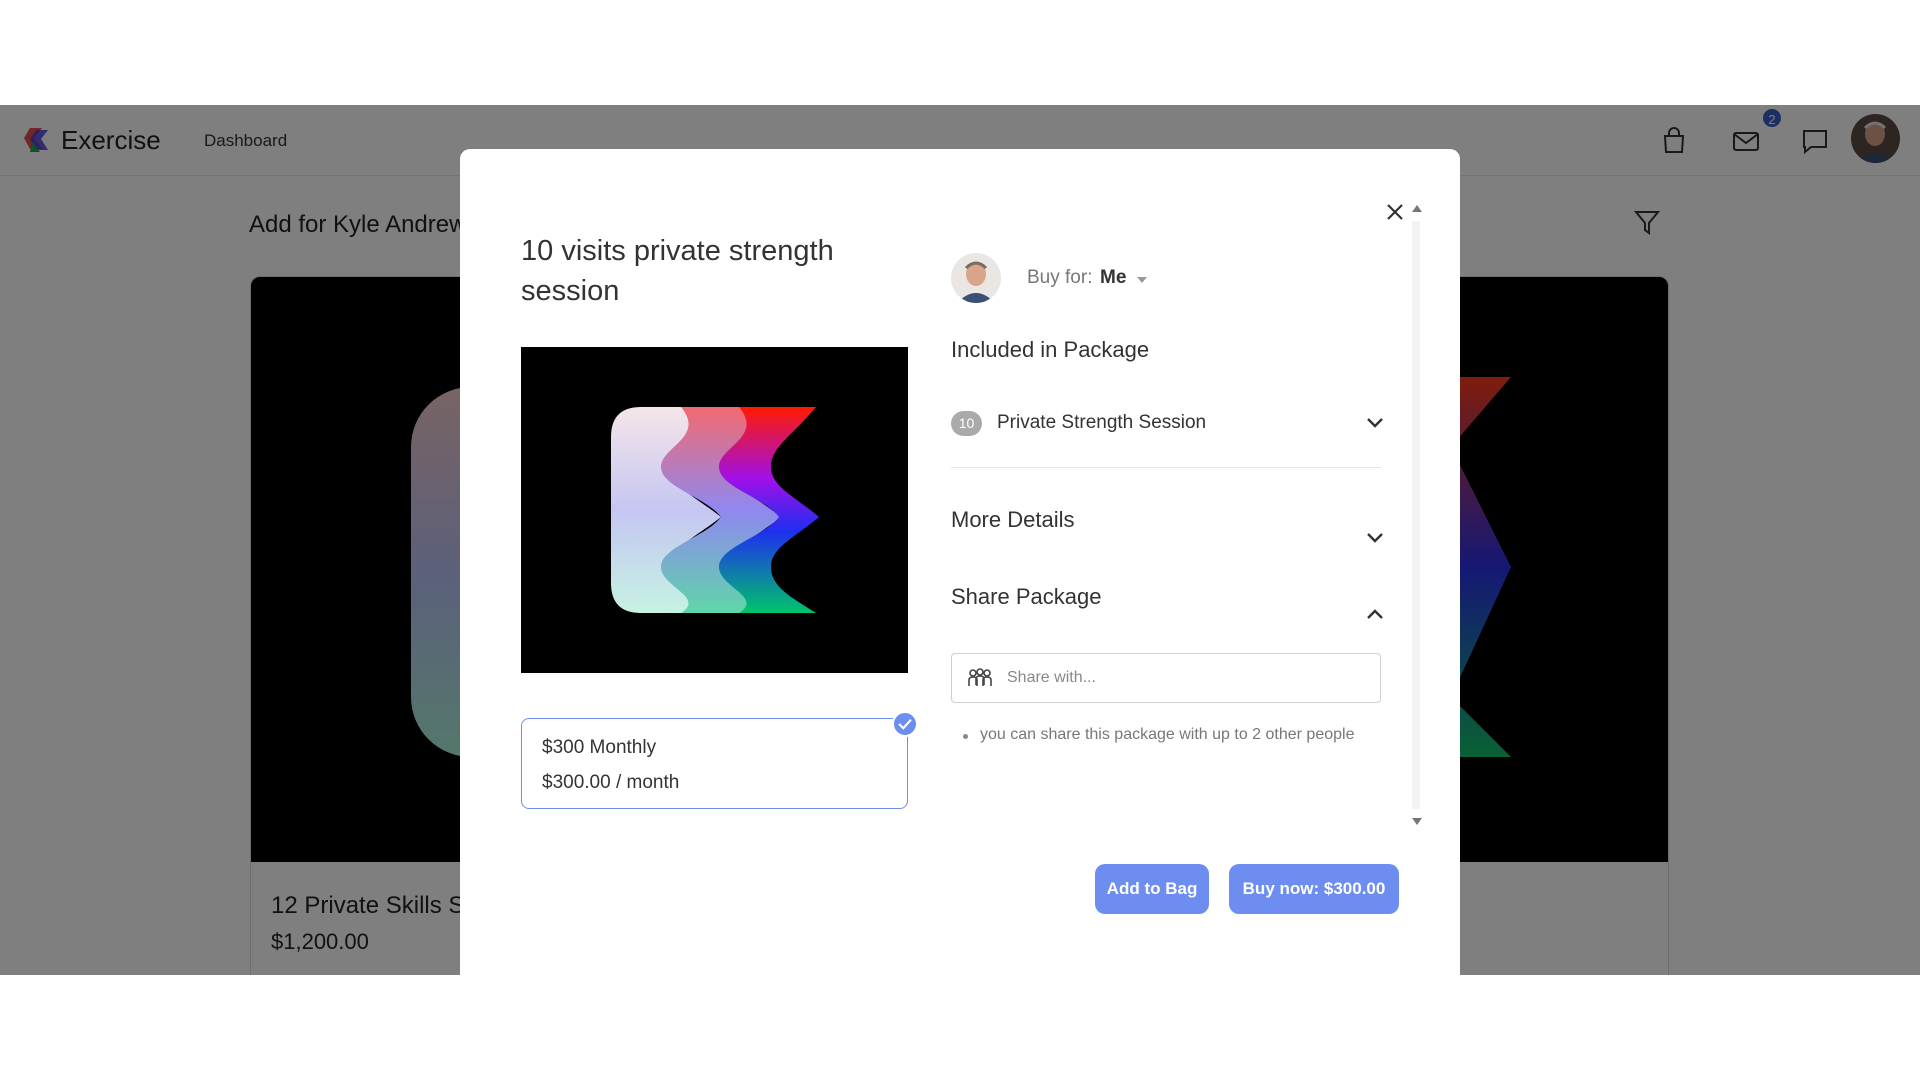  What do you see at coordinates (966, 423) in the screenshot?
I see `session-count-badge: 10` at bounding box center [966, 423].